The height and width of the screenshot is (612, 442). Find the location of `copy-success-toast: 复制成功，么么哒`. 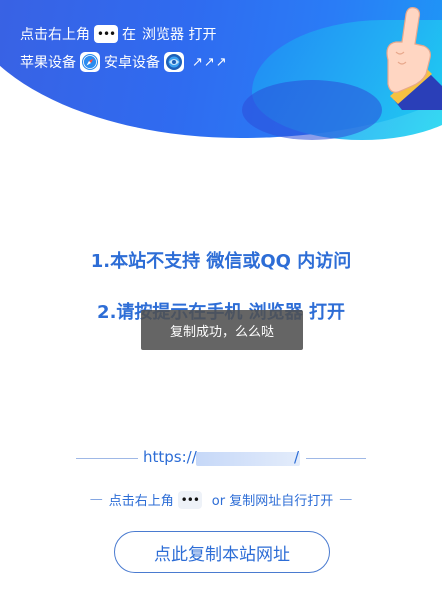

copy-success-toast: 复制成功，么么哒 is located at coordinates (222, 330).